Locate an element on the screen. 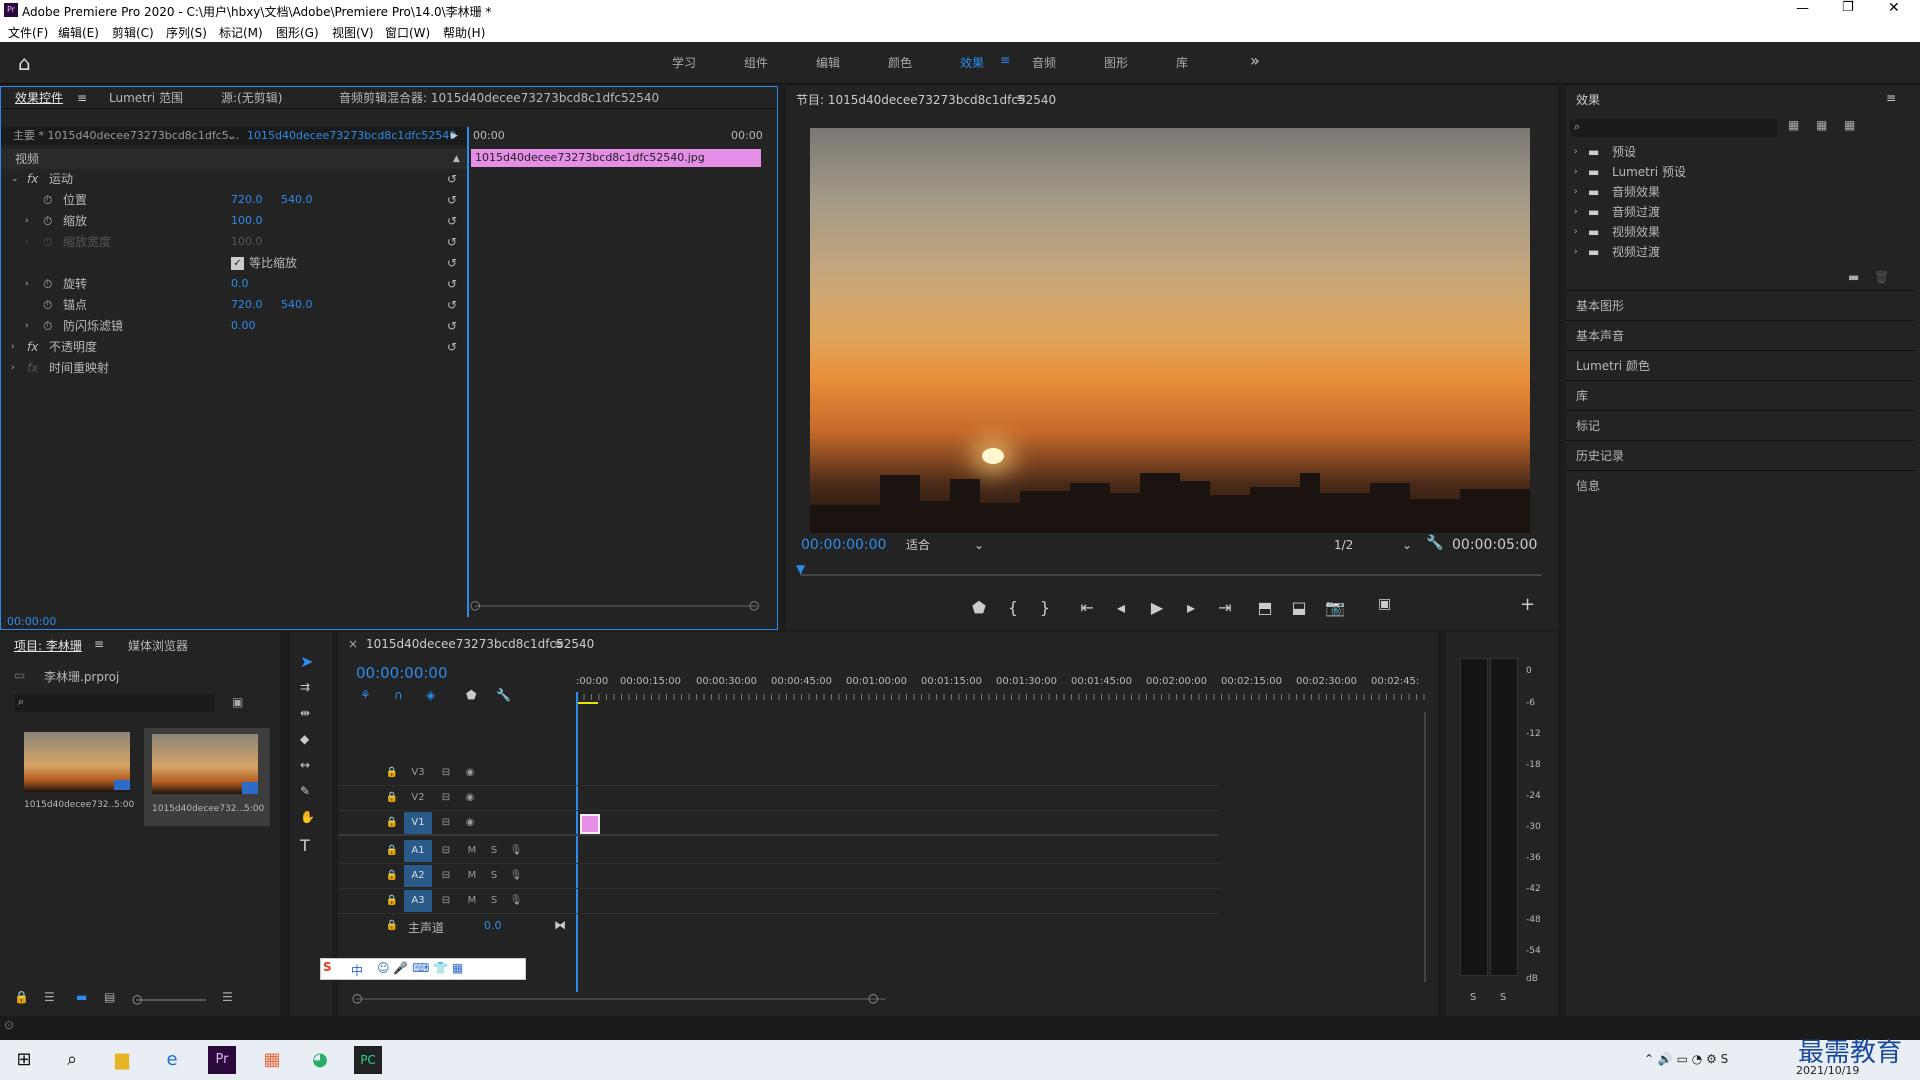 The image size is (1920, 1080). go-to-out-icon: ⇥ is located at coordinates (1225, 608).